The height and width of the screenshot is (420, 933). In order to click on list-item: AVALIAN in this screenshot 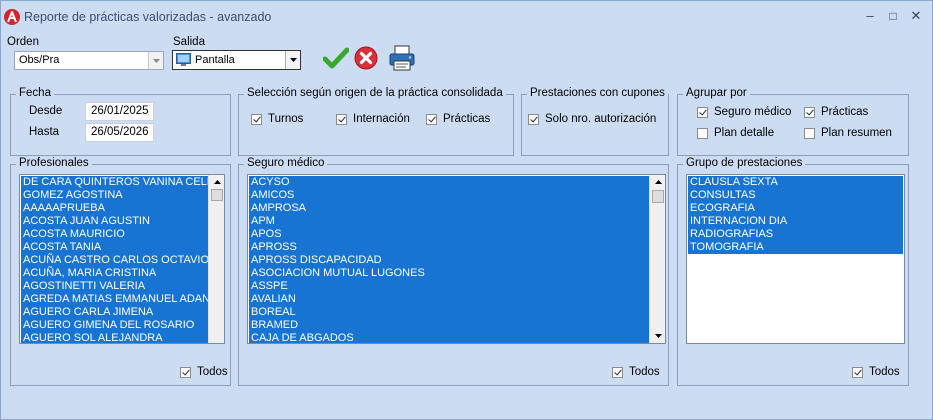, I will do `click(449, 299)`.